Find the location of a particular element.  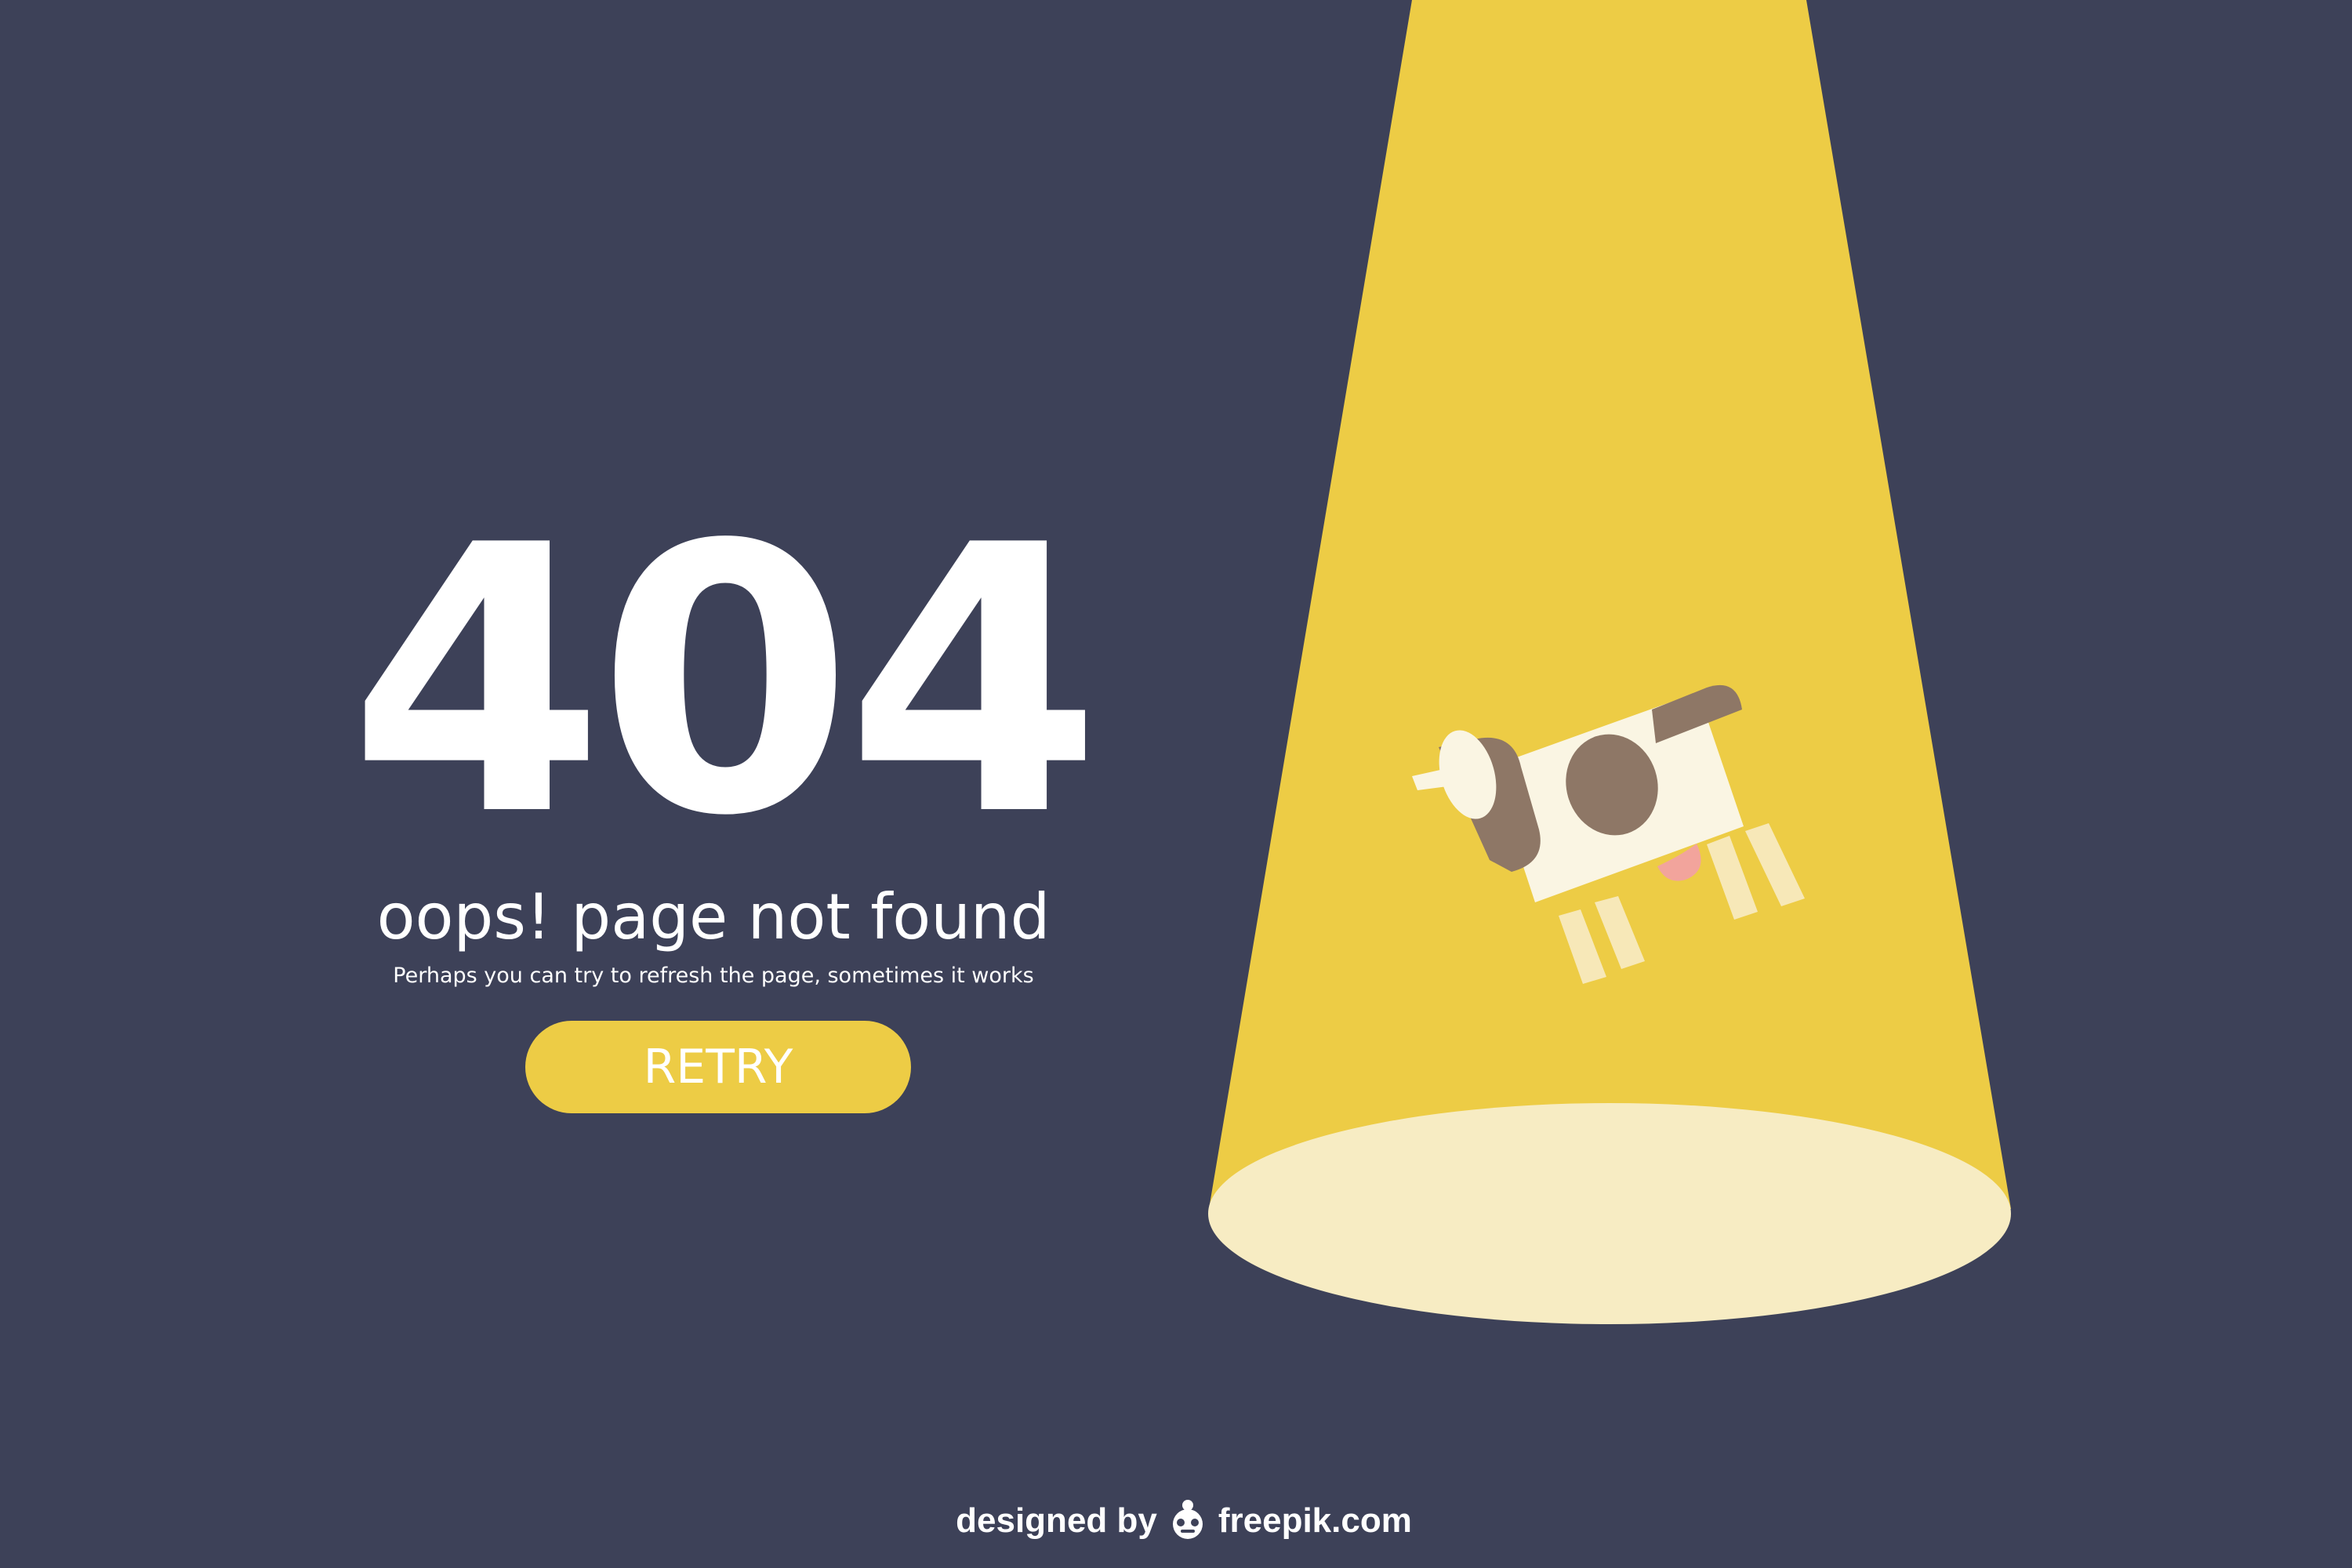

error-title: oops! page not found is located at coordinates (713, 917).